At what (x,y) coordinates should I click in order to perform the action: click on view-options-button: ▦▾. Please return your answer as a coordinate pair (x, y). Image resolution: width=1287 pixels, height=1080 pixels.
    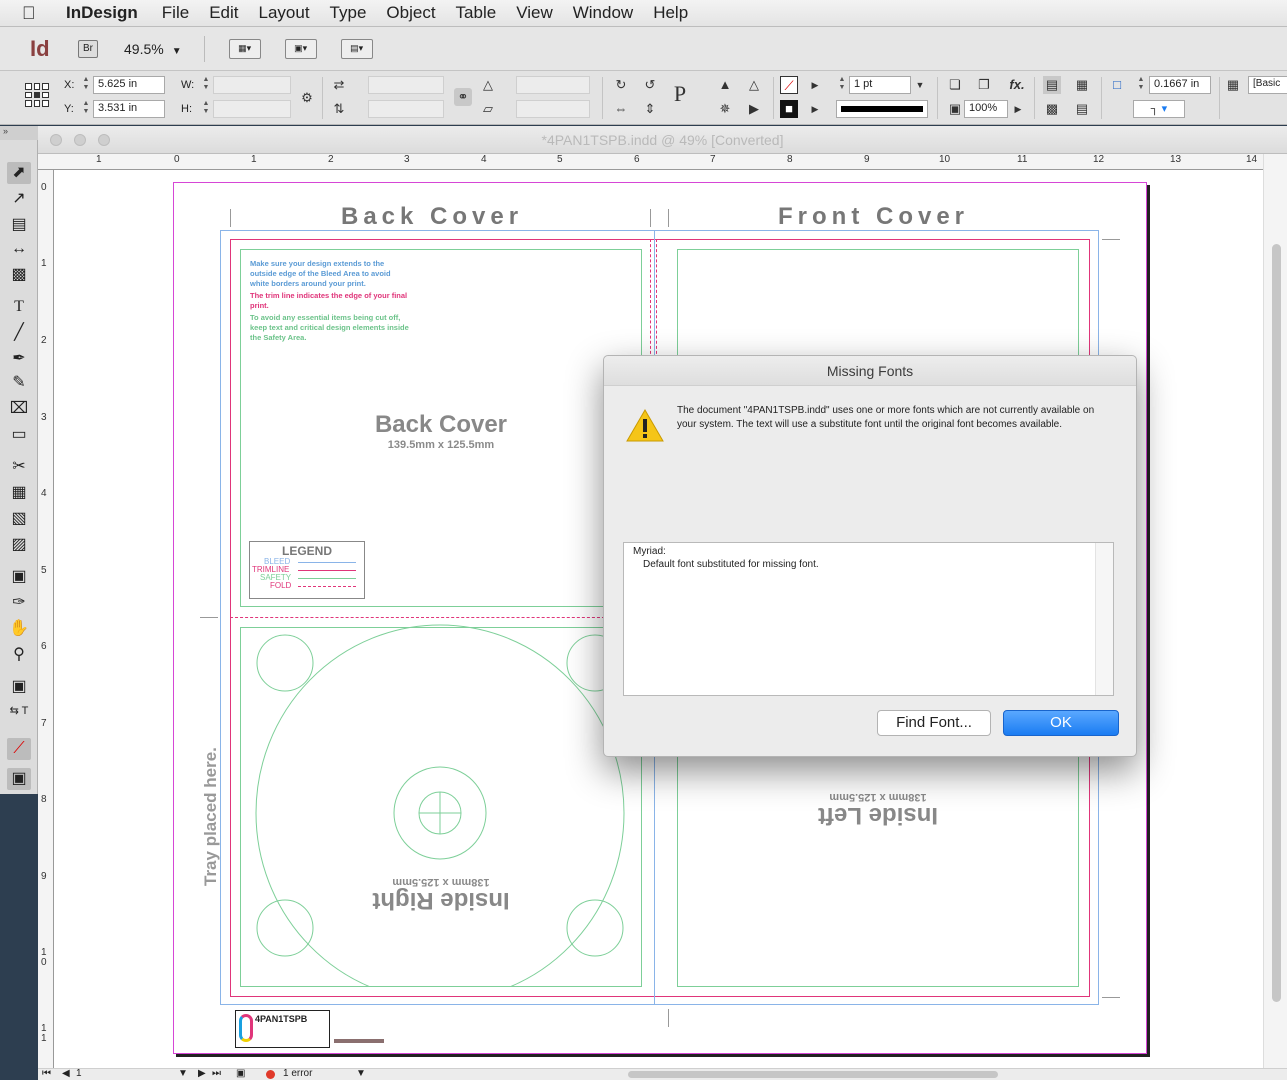
    Looking at the image, I should click on (244, 48).